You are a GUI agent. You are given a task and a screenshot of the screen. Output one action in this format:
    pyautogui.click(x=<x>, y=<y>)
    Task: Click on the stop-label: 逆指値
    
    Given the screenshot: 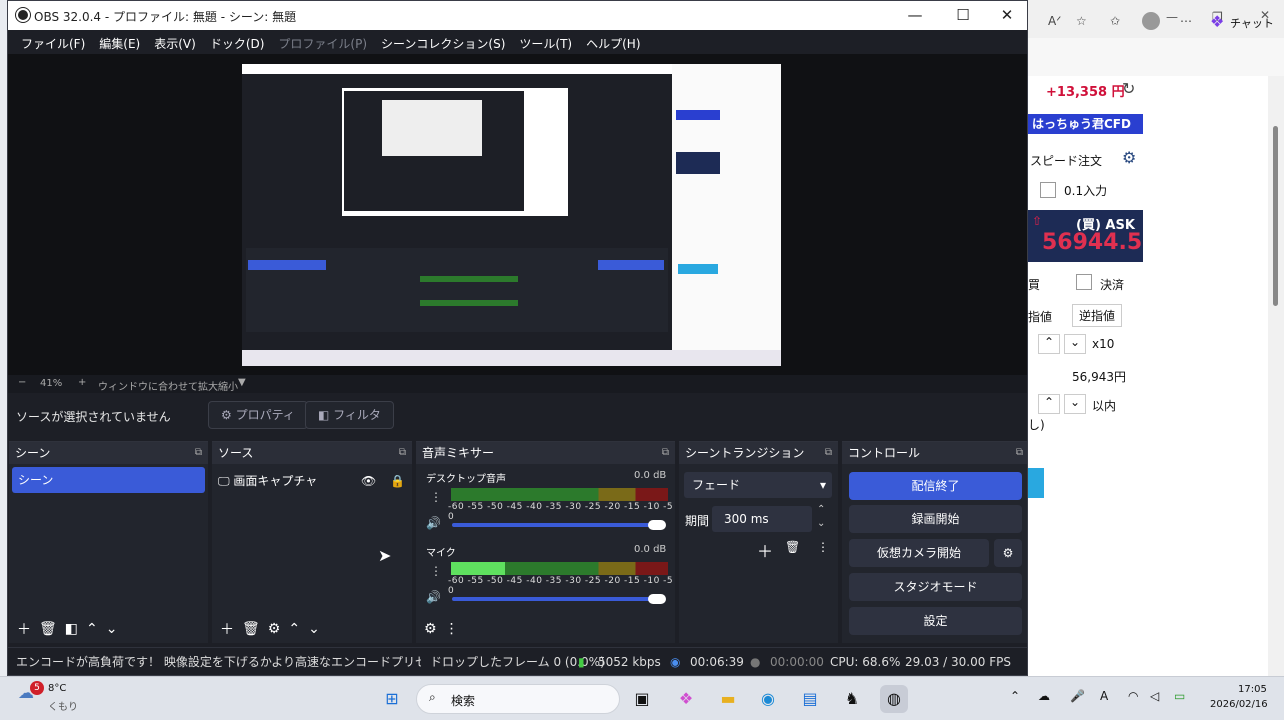 What is the action you would take?
    pyautogui.click(x=1097, y=315)
    